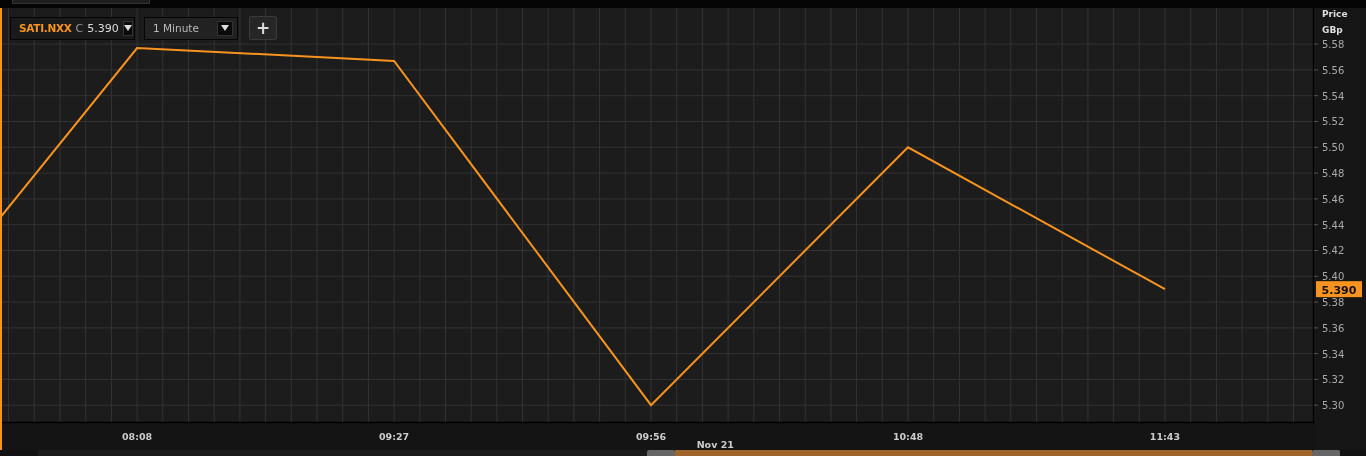  Describe the element at coordinates (79, 28) in the screenshot. I see `close-label: C` at that location.